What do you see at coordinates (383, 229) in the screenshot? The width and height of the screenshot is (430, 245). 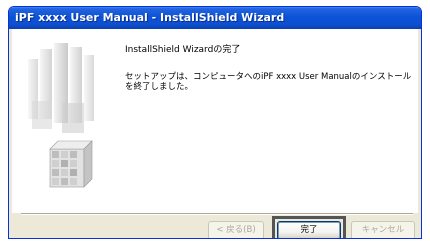 I see `cancel-button: キャンセル` at bounding box center [383, 229].